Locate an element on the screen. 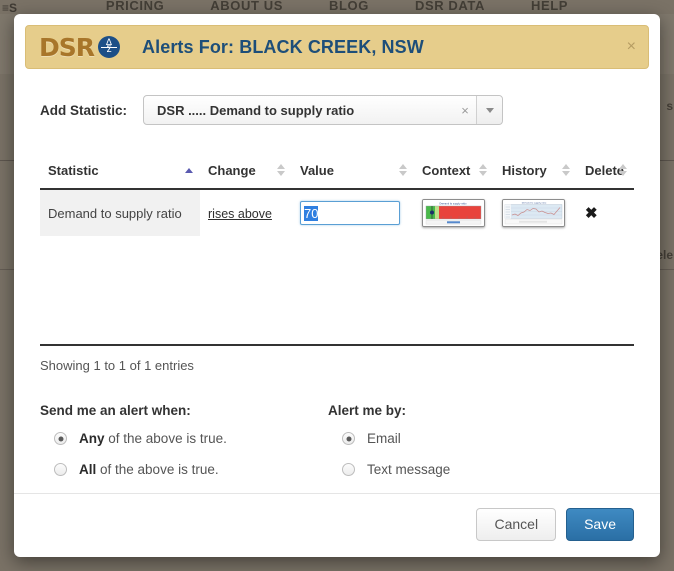  column-header-context: Context is located at coordinates (454, 173).